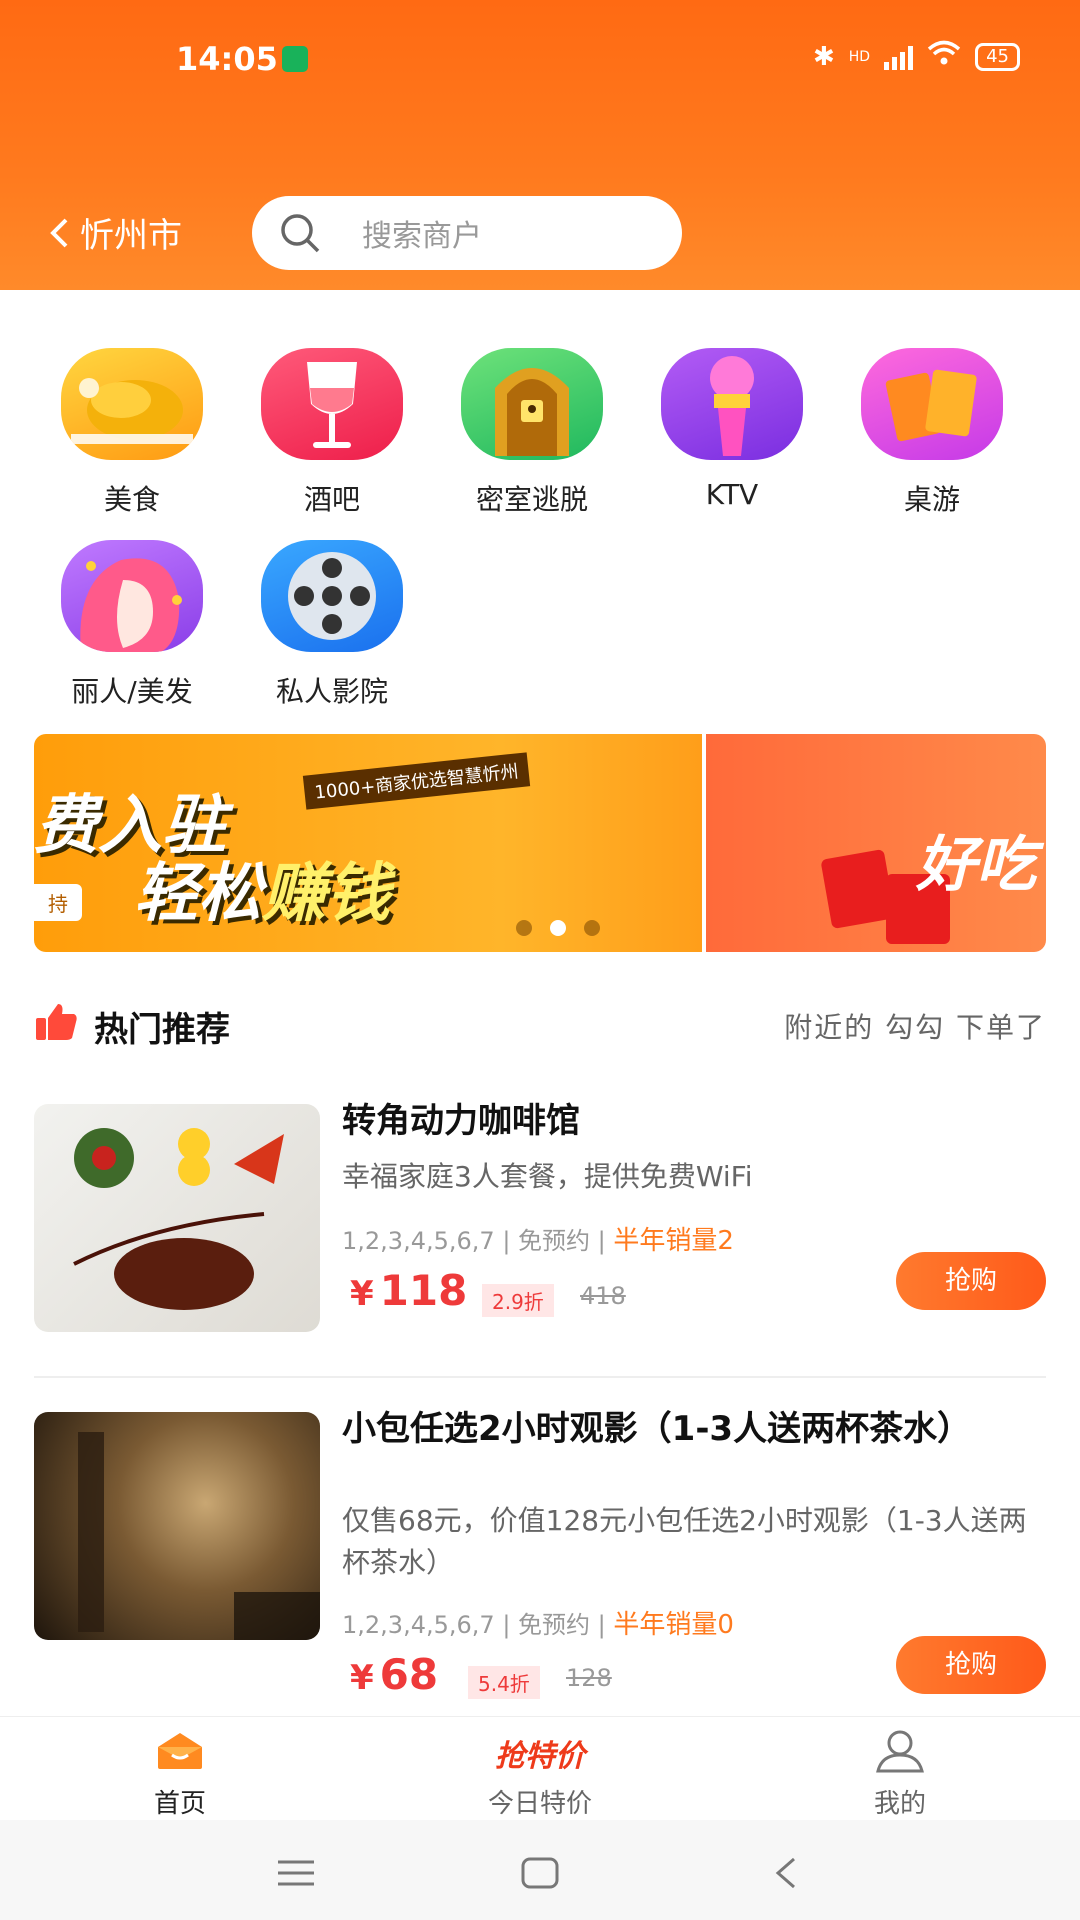  I want to click on price-value: 68, so click(409, 1674).